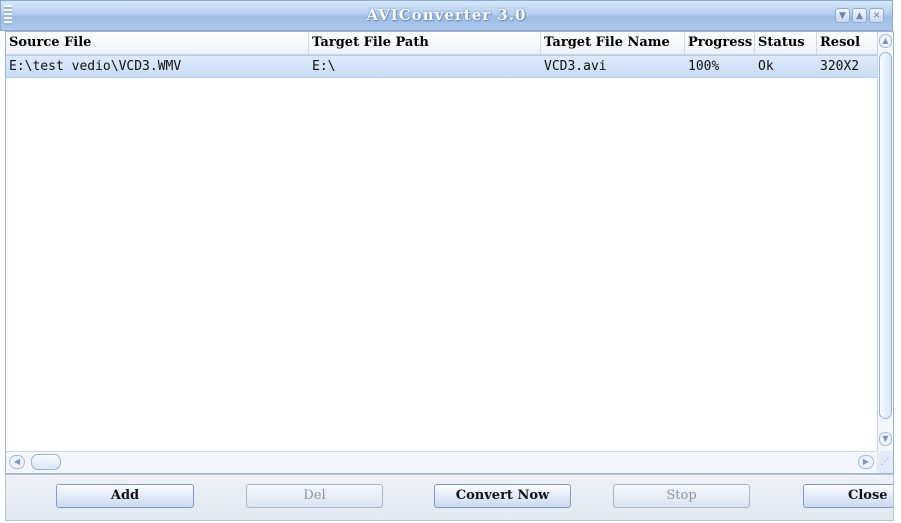  What do you see at coordinates (885, 462) in the screenshot?
I see `resize-grip-icon: ⋰` at bounding box center [885, 462].